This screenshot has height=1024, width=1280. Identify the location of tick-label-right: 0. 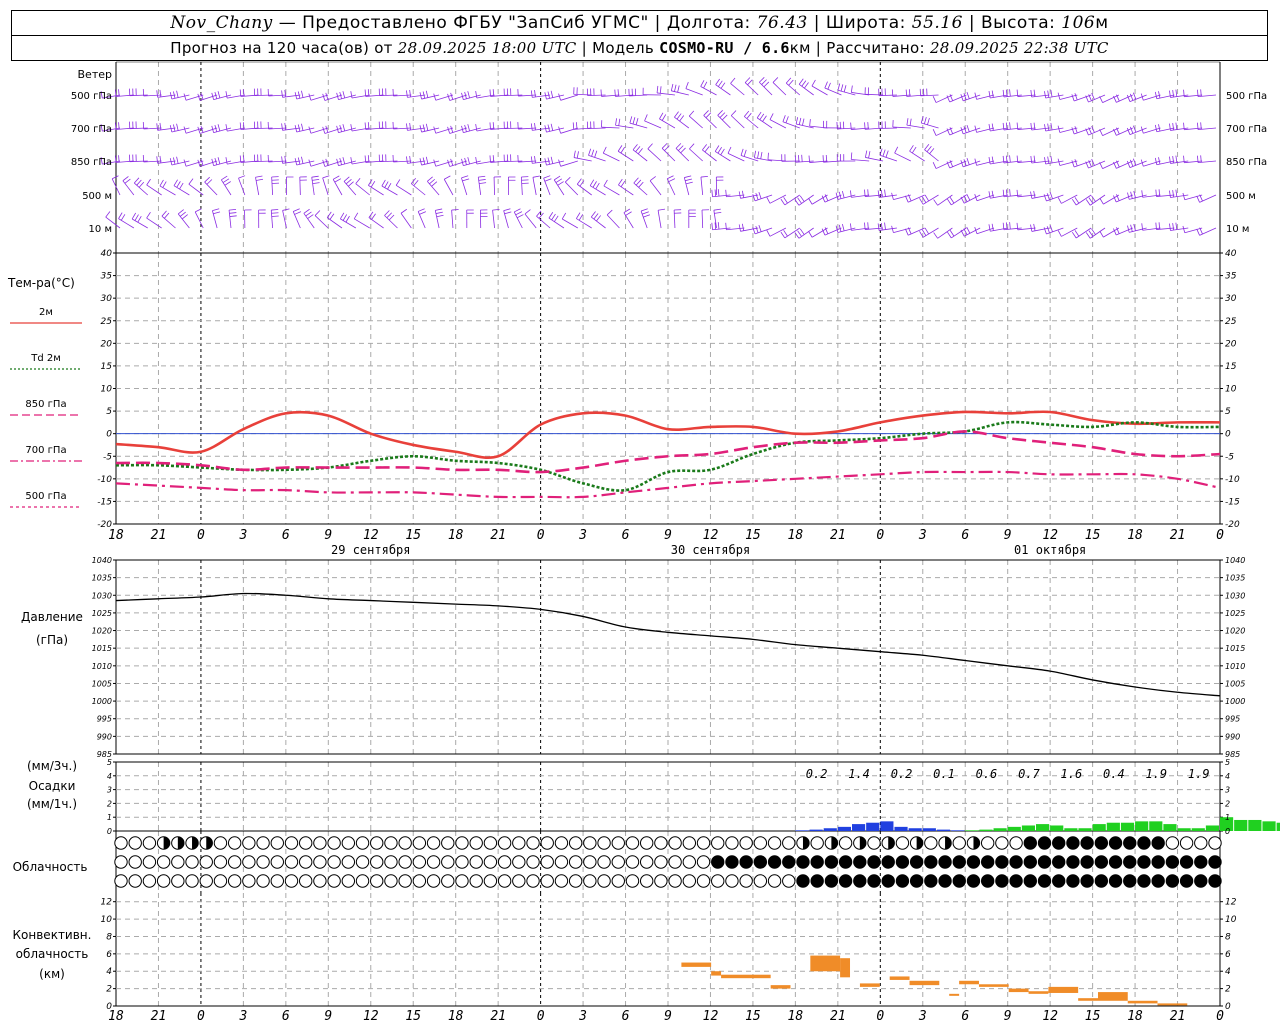
(1227, 831).